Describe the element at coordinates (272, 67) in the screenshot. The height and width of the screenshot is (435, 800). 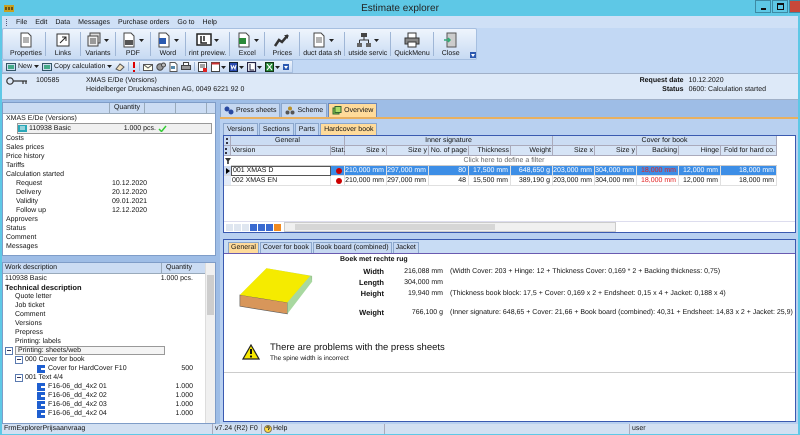
I see `spreadsheet-dropdown-icon` at that location.